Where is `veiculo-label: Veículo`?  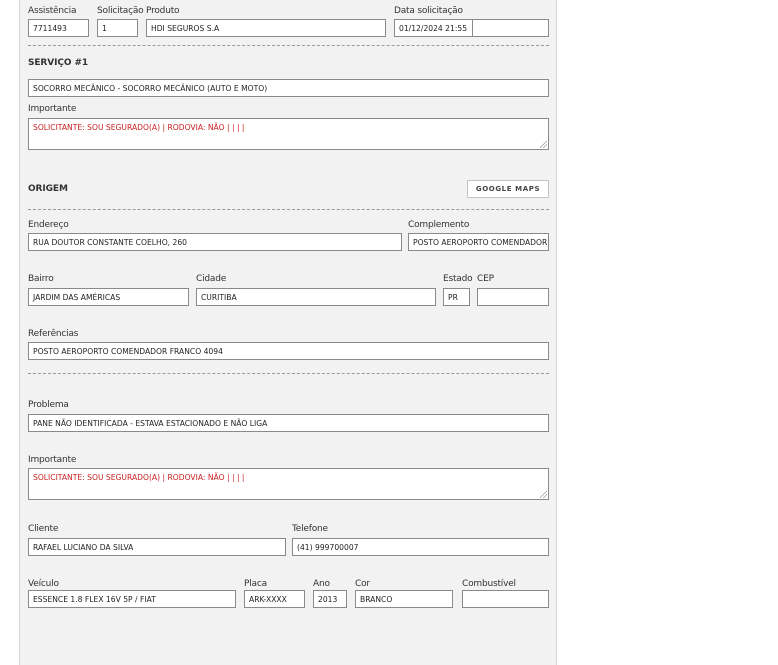 veiculo-label: Veículo is located at coordinates (43, 584).